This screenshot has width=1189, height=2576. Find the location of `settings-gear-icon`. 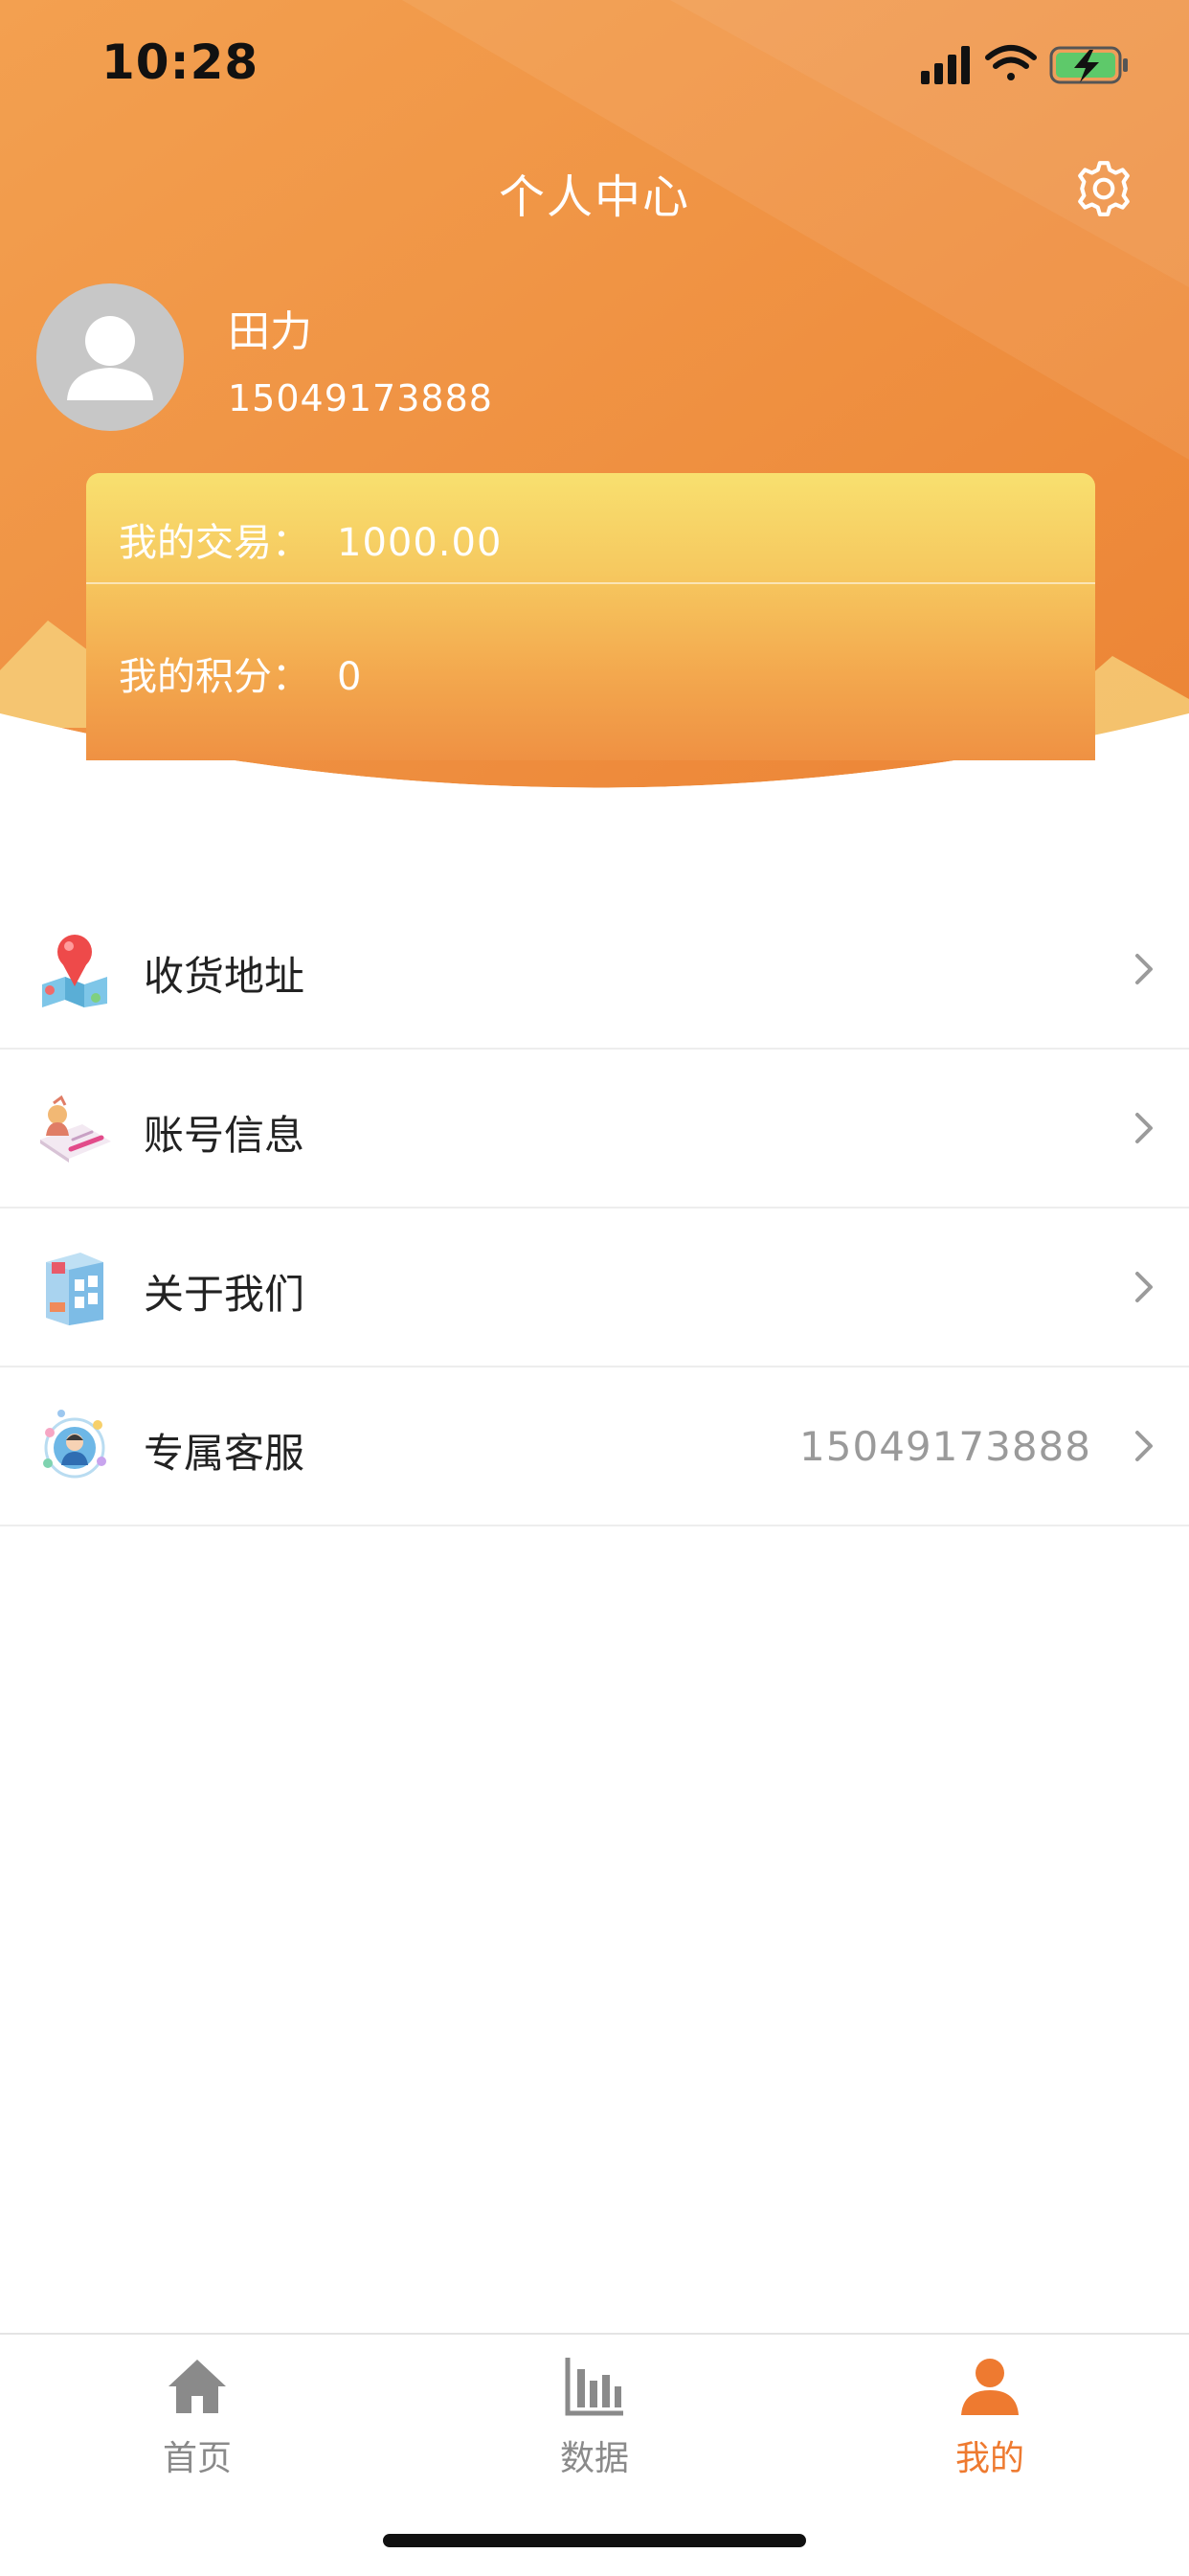

settings-gear-icon is located at coordinates (1103, 188).